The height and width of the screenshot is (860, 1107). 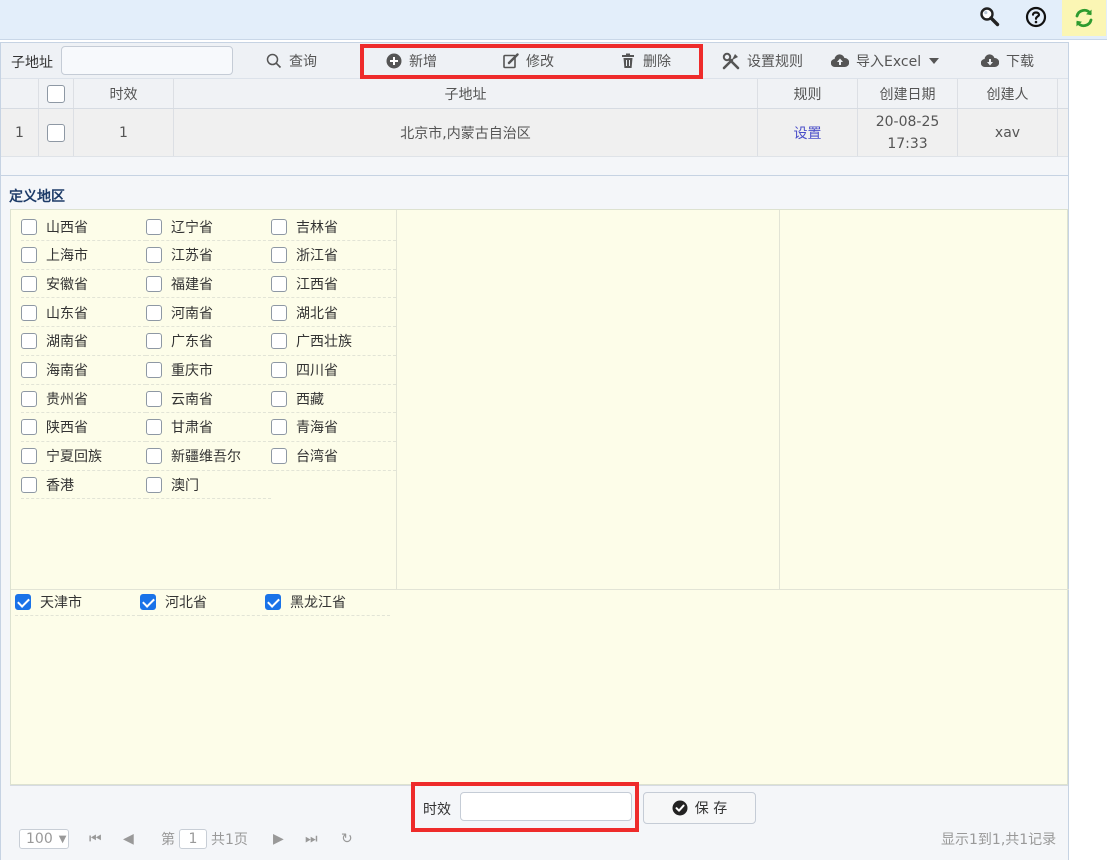 What do you see at coordinates (333, 256) in the screenshot?
I see `region-checkbox-item: 浙江省` at bounding box center [333, 256].